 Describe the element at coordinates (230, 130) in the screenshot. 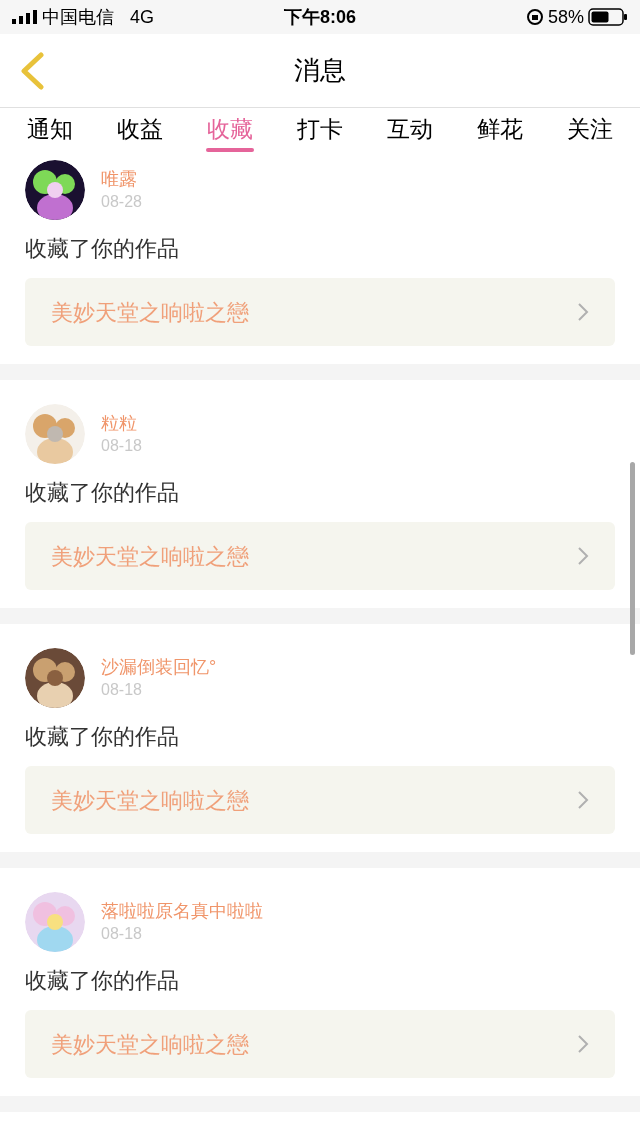

I see `tab: 收藏` at that location.